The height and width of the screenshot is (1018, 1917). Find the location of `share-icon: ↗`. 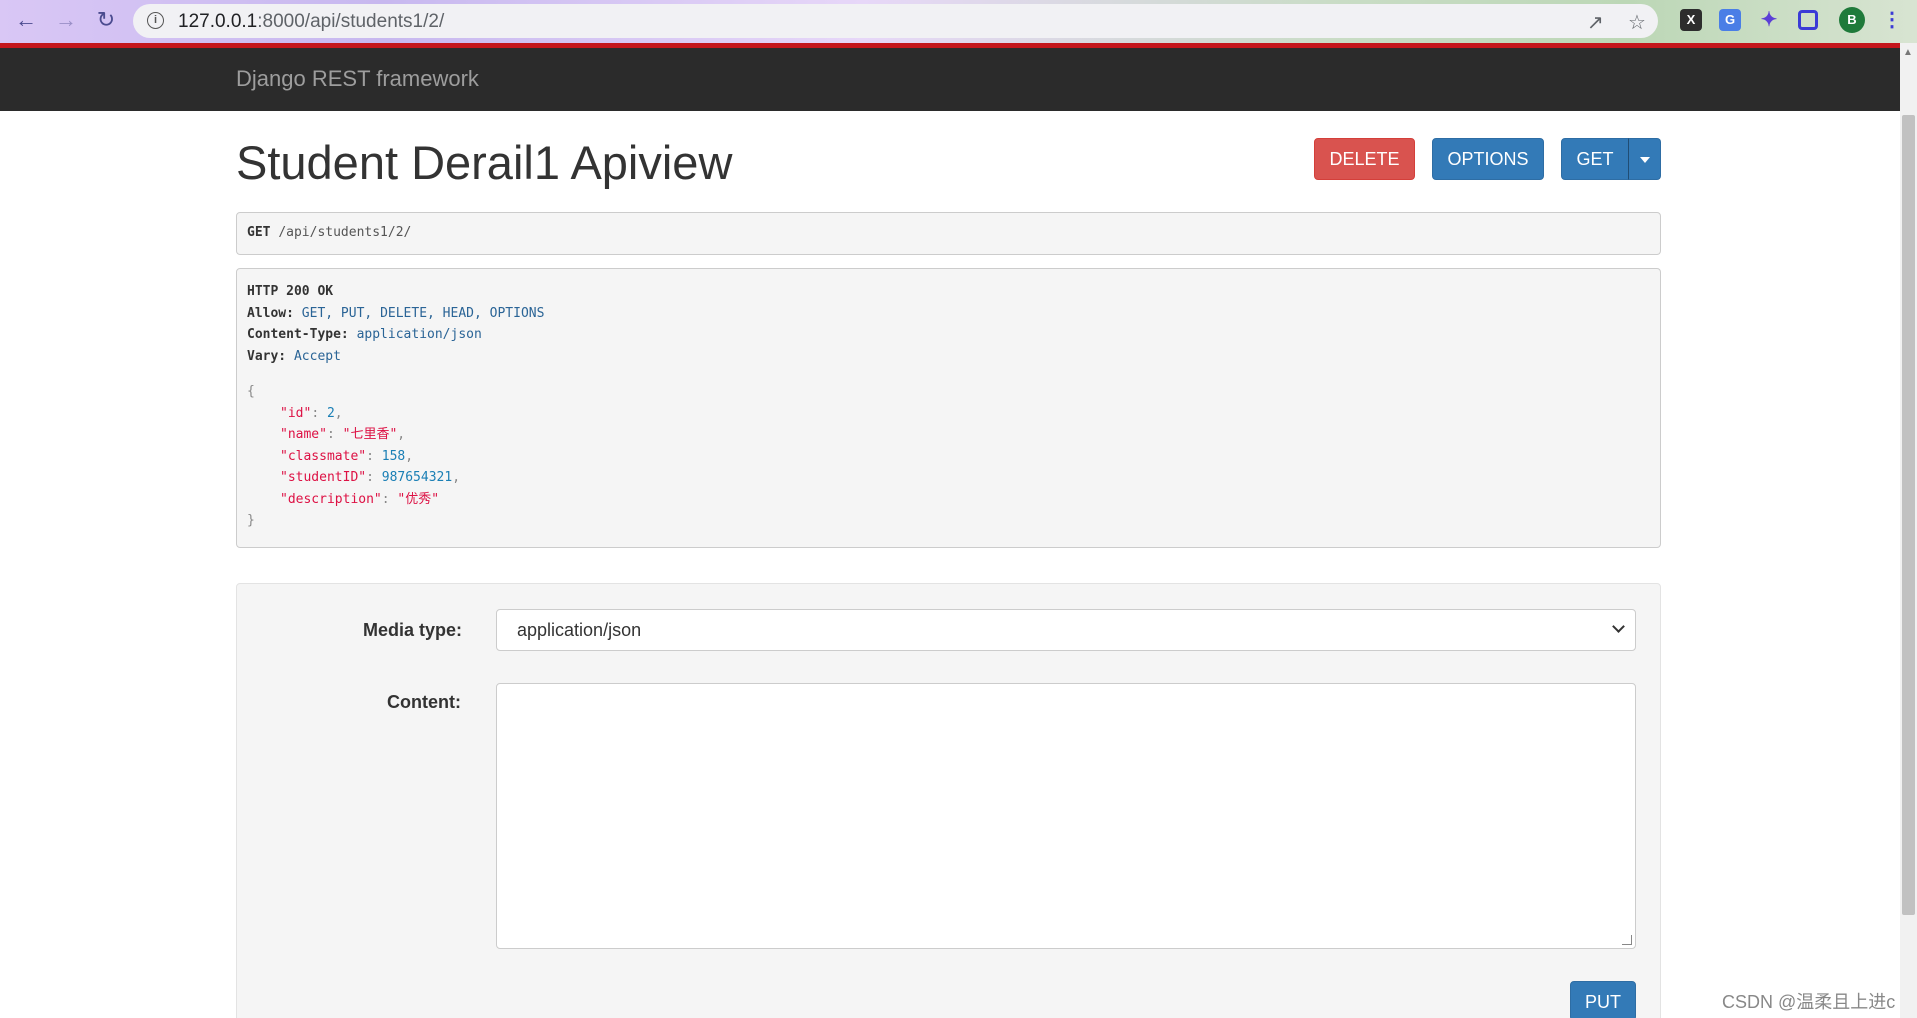

share-icon: ↗ is located at coordinates (1595, 22).